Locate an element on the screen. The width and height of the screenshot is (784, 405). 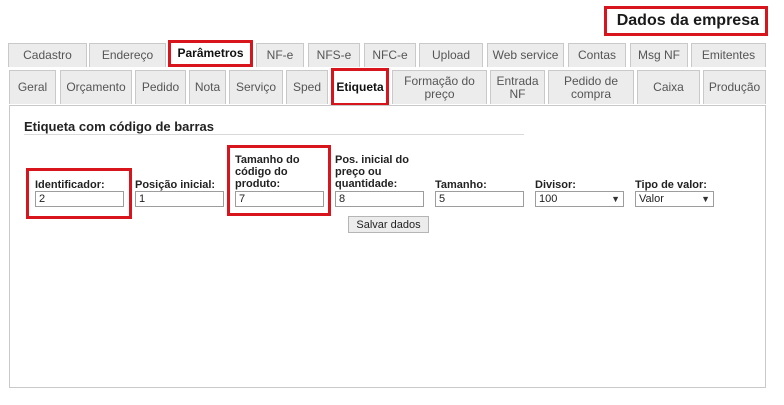
subtab-pedido-compra: Pedido de compra is located at coordinates (591, 87).